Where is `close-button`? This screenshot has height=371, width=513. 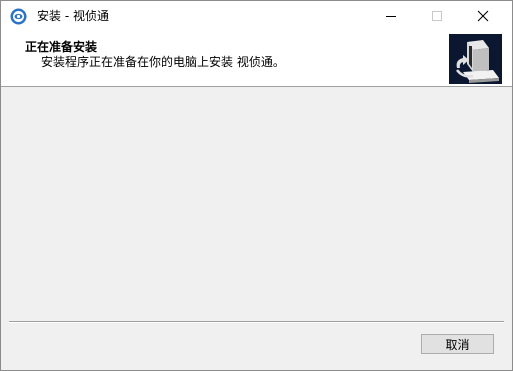 close-button is located at coordinates (483, 16).